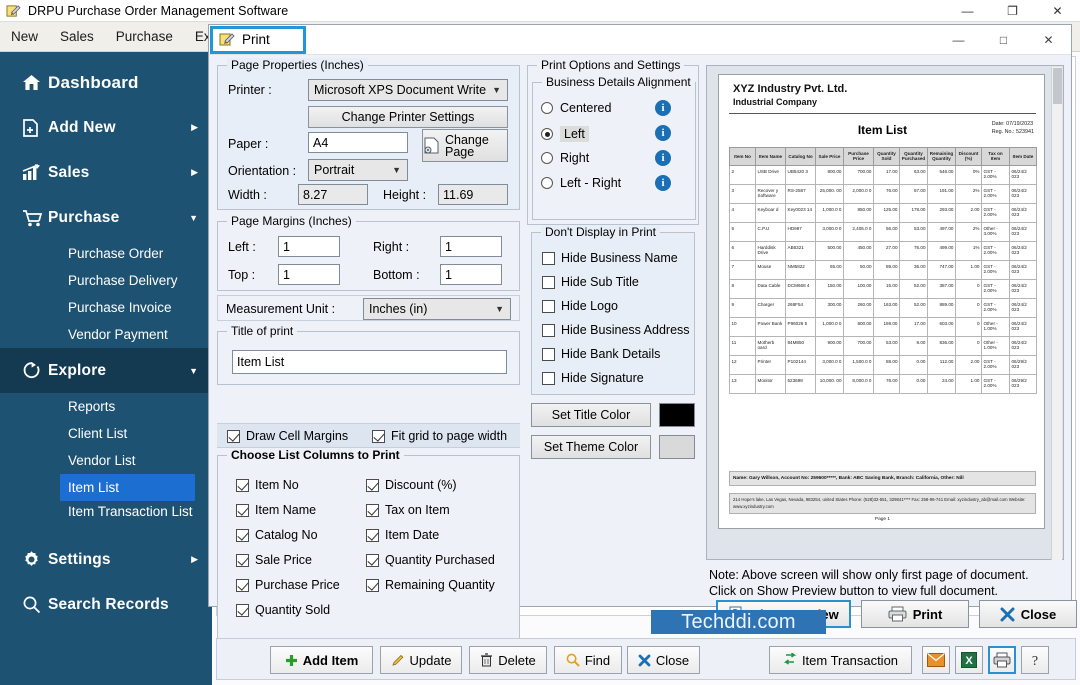  What do you see at coordinates (408, 510) in the screenshot?
I see `column-checkbox-tax-on-item: Tax on Item` at bounding box center [408, 510].